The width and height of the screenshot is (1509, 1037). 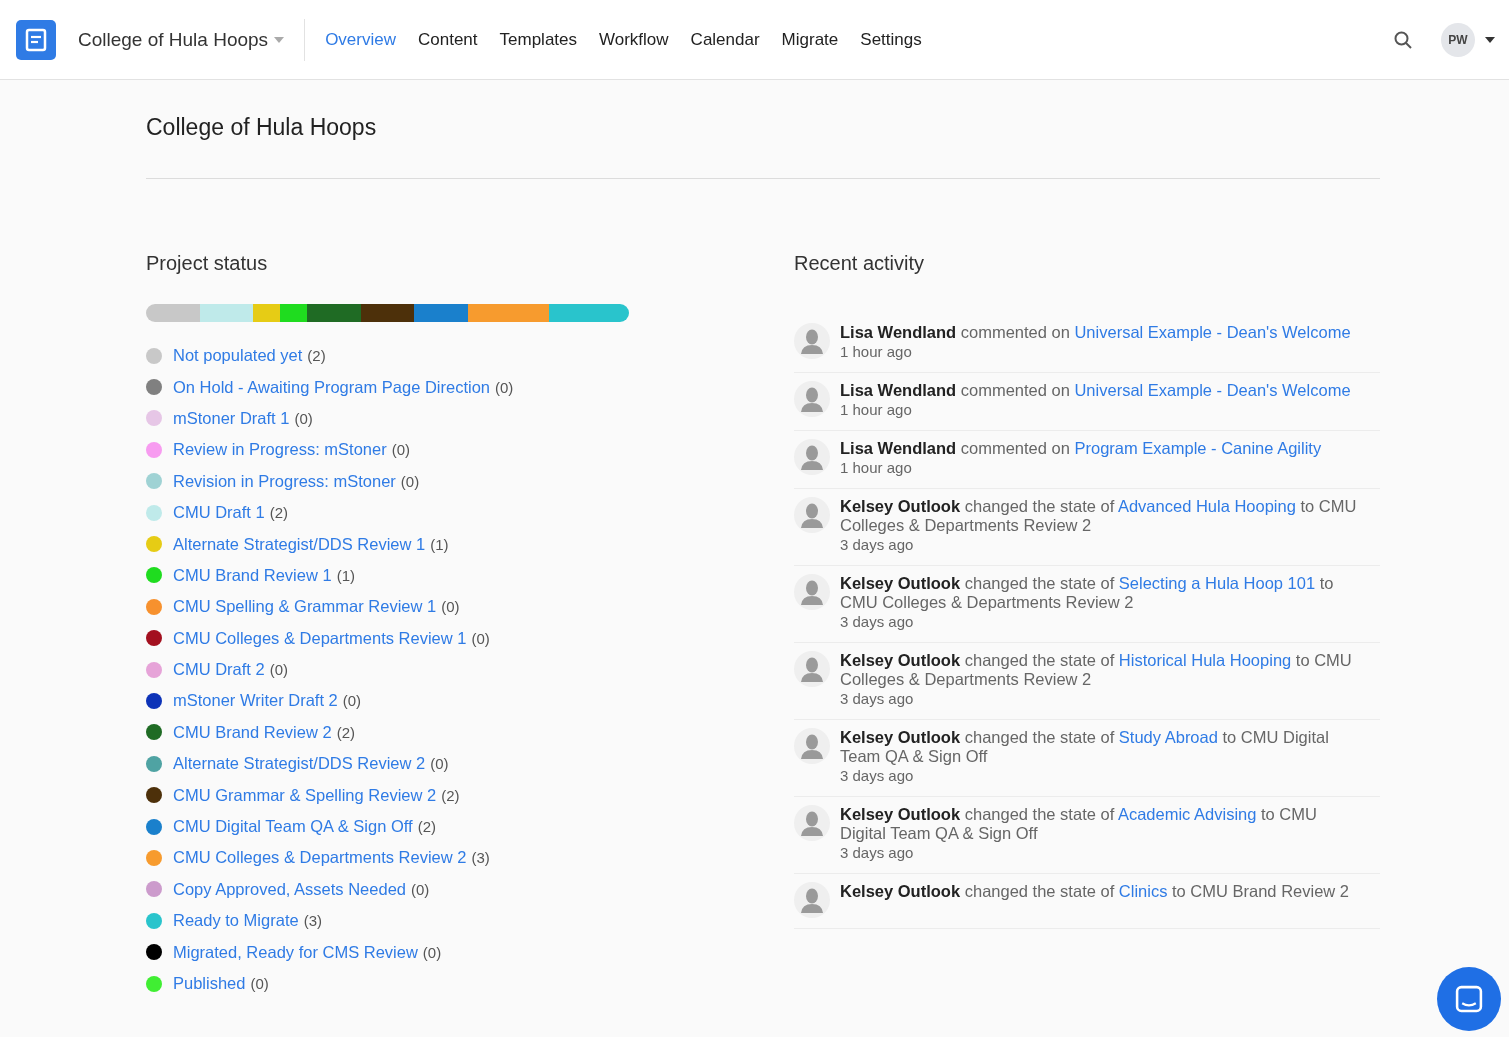 What do you see at coordinates (1096, 670) in the screenshot?
I see `activity-text: Kelsey Outlook changed the state of Historical Hula Hooping to CMU Colleges & Departments Review 2` at bounding box center [1096, 670].